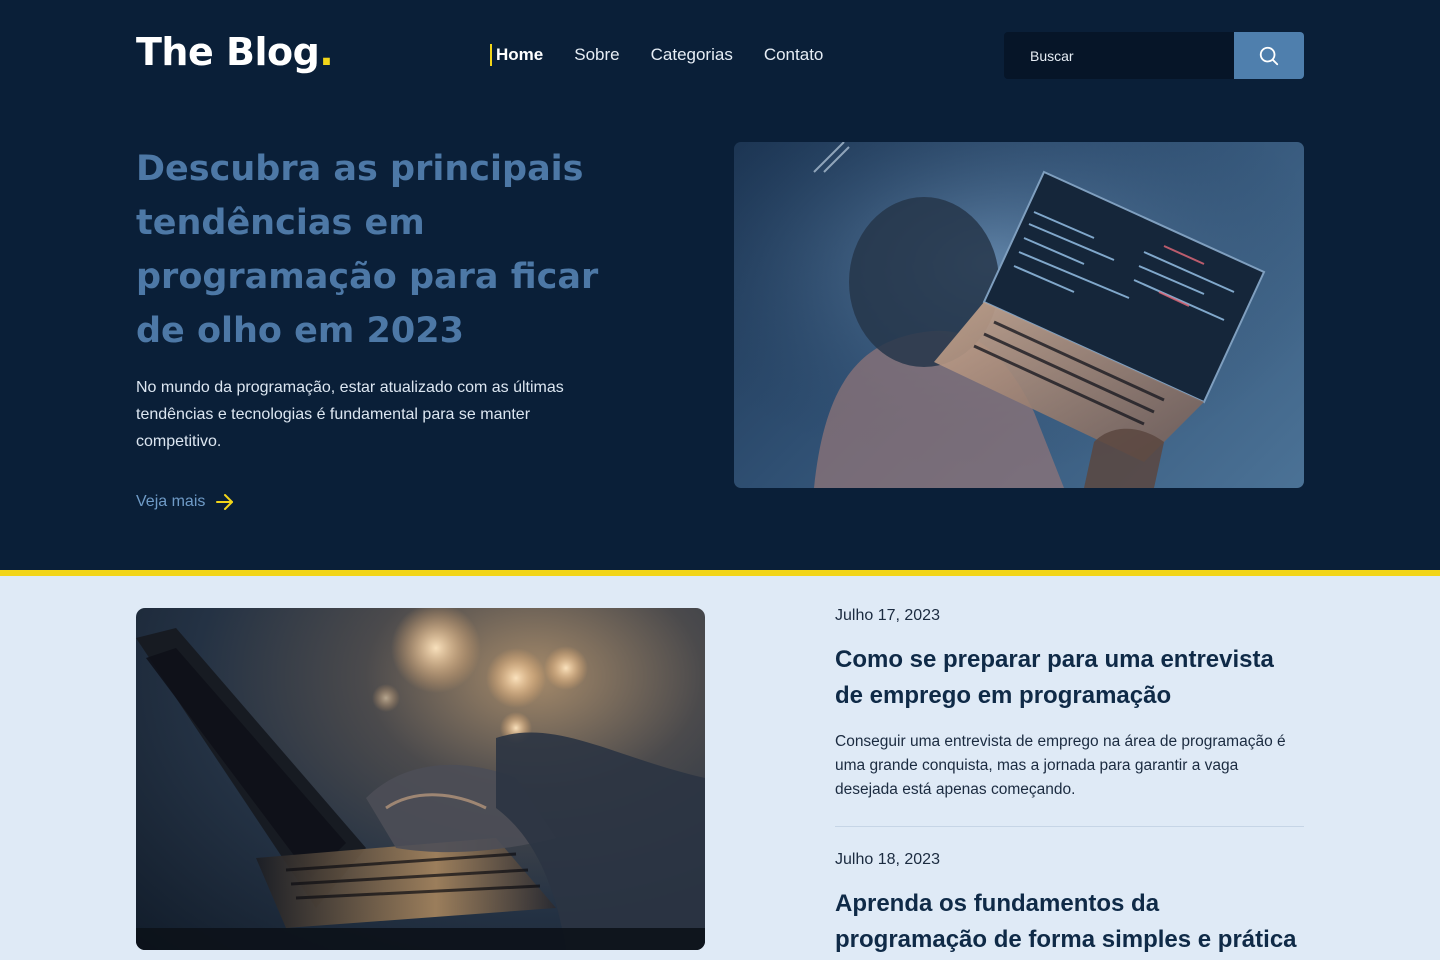 Image resolution: width=1440 pixels, height=960 pixels. I want to click on search-input, so click(1119, 55).